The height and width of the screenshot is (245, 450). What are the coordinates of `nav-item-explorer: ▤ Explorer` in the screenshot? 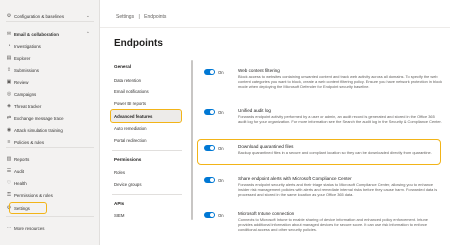 It's located at (50, 58).